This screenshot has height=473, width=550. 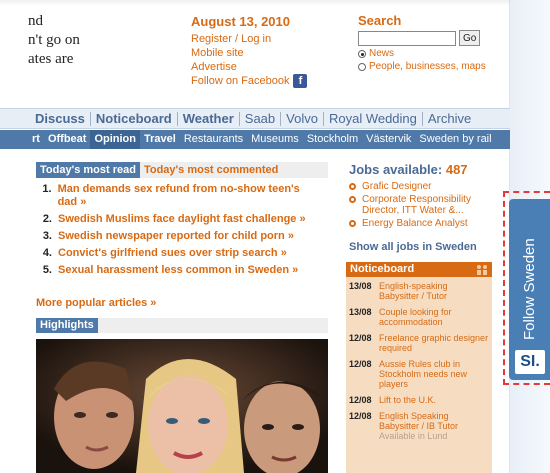 What do you see at coordinates (302, 118) in the screenshot?
I see `nav-volvo: Volvo` at bounding box center [302, 118].